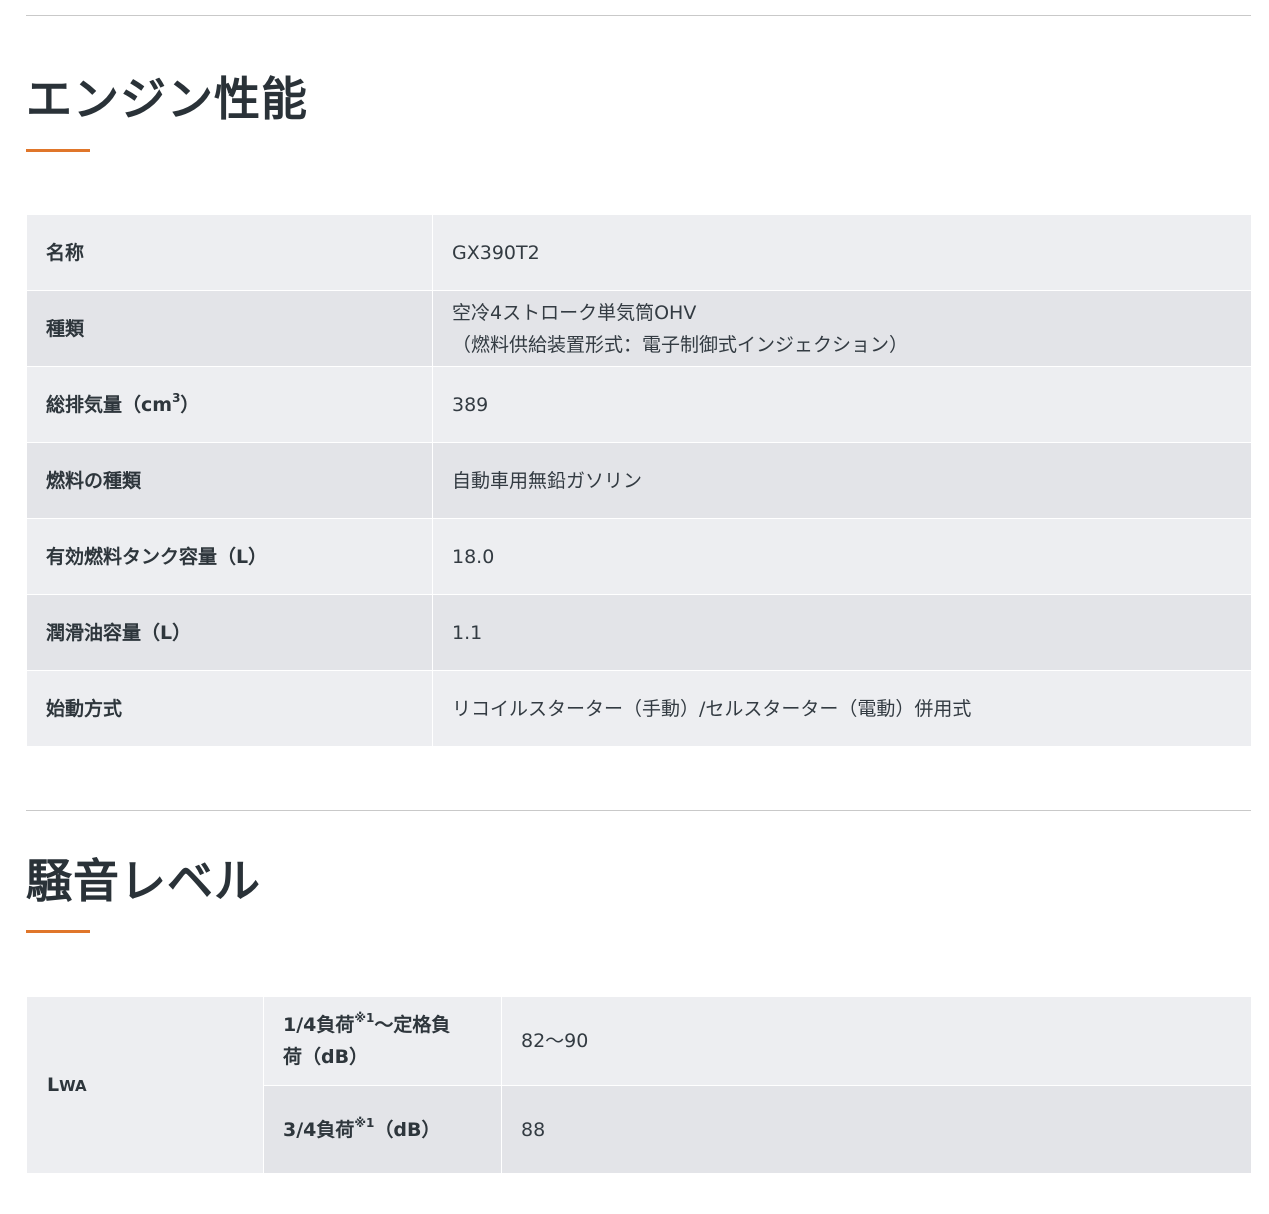 This screenshot has width=1269, height=1214. I want to click on noise-label-line: 1/4負荷※1～定格負, so click(387, 1025).